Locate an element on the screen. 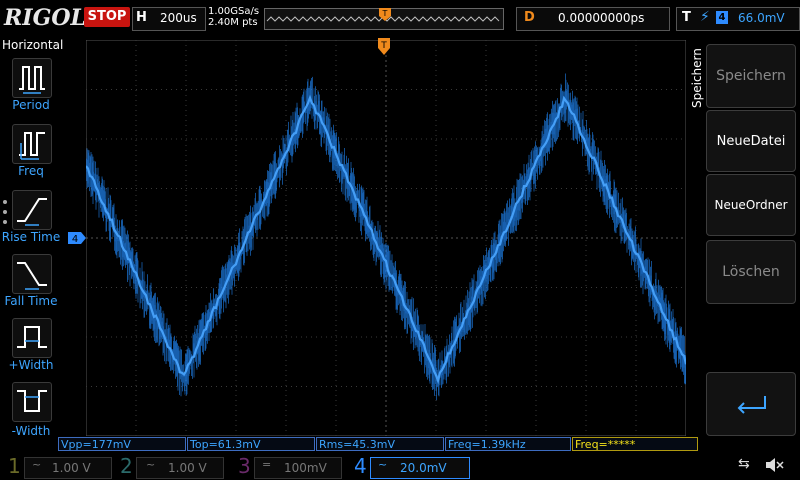 The width and height of the screenshot is (800, 480). measurement-top: Top=61.3mV is located at coordinates (251, 444).